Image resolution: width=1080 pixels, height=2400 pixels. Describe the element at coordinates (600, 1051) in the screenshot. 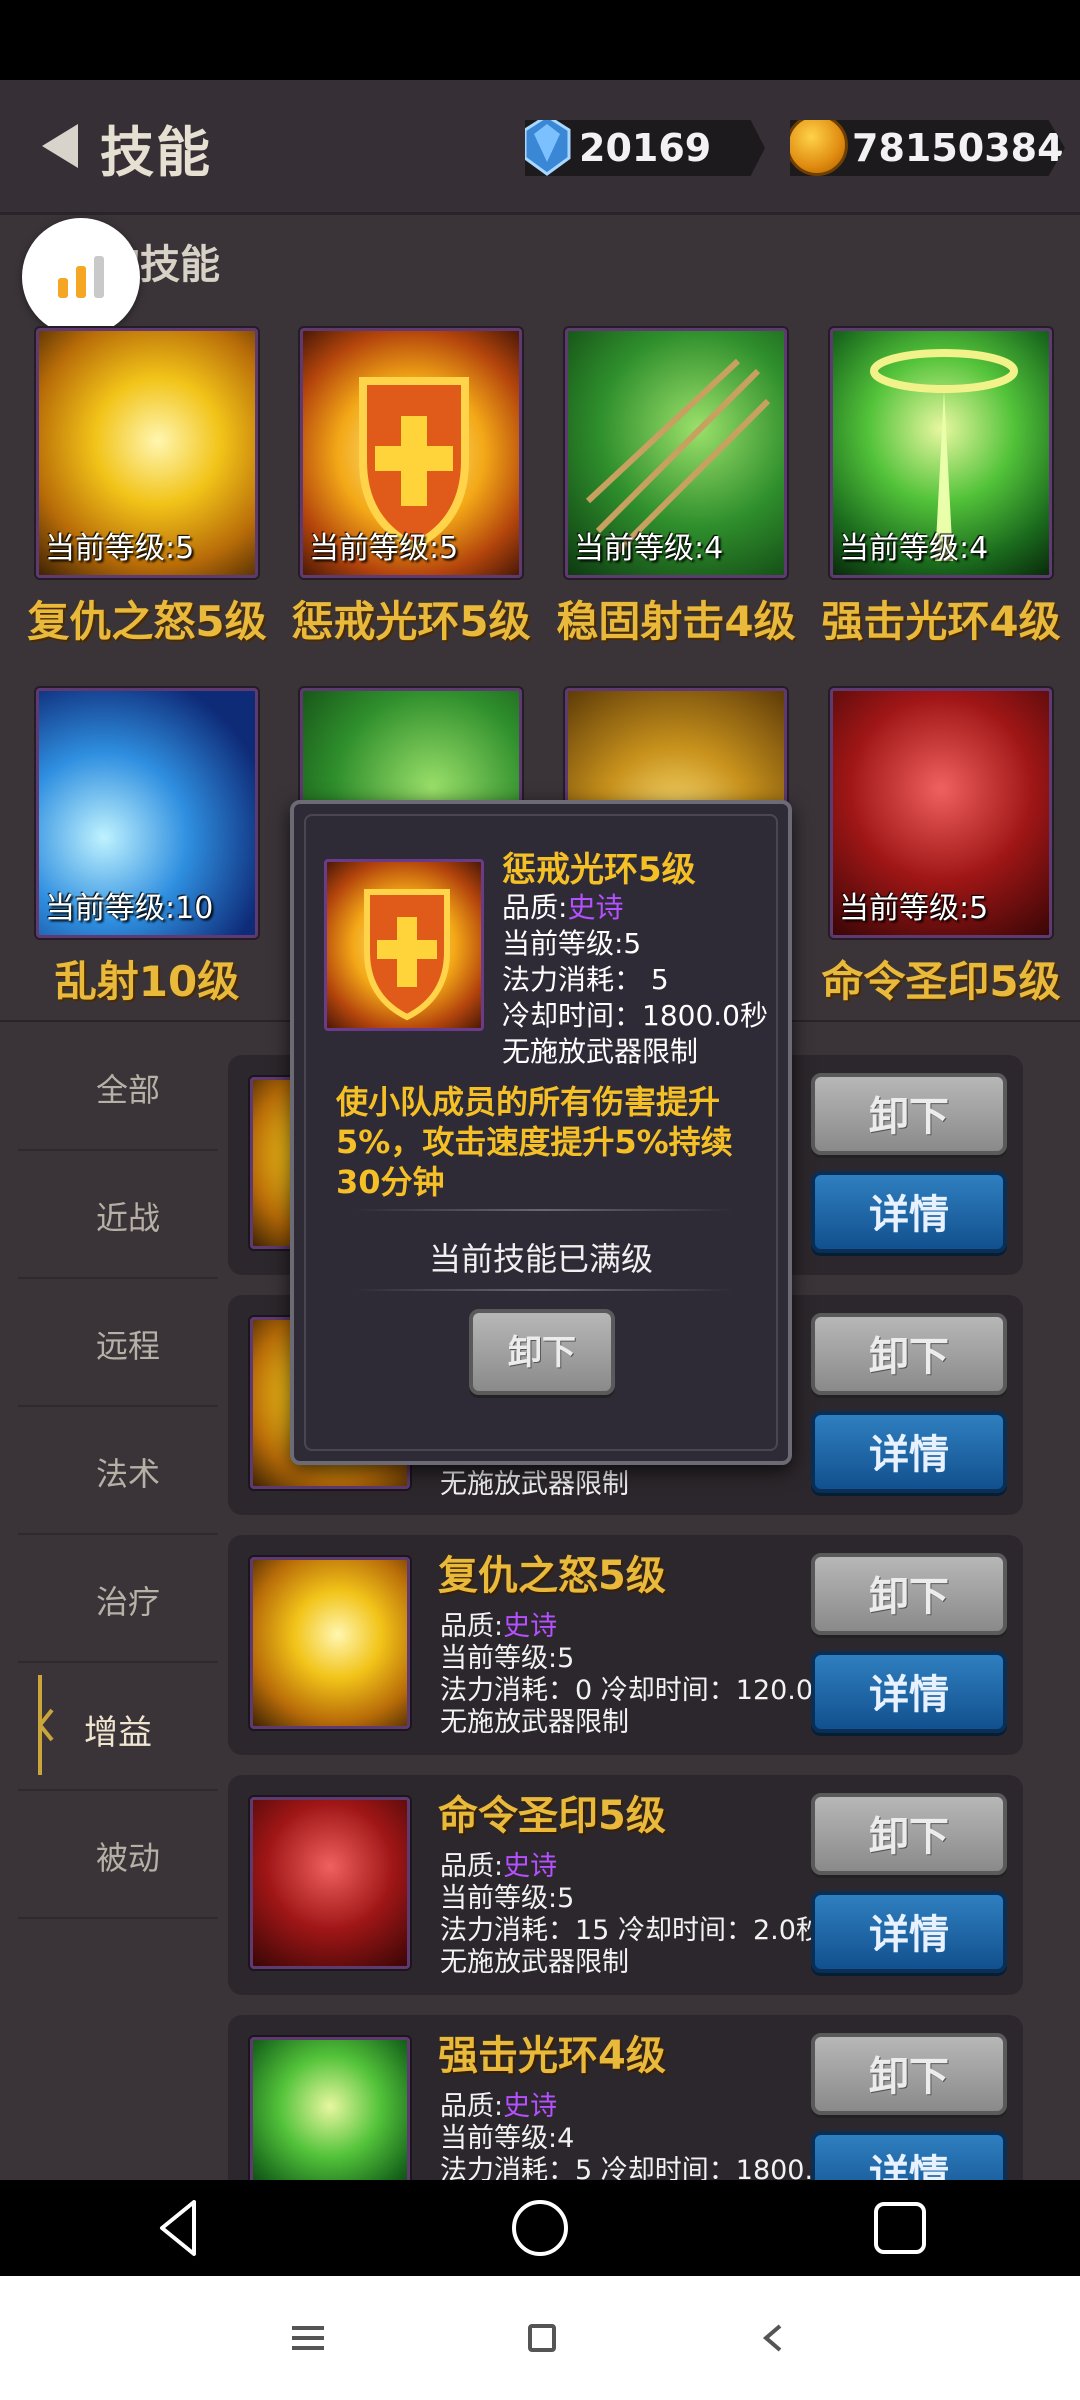

I see `popup-weapon-limit: 无施放武器限制` at that location.